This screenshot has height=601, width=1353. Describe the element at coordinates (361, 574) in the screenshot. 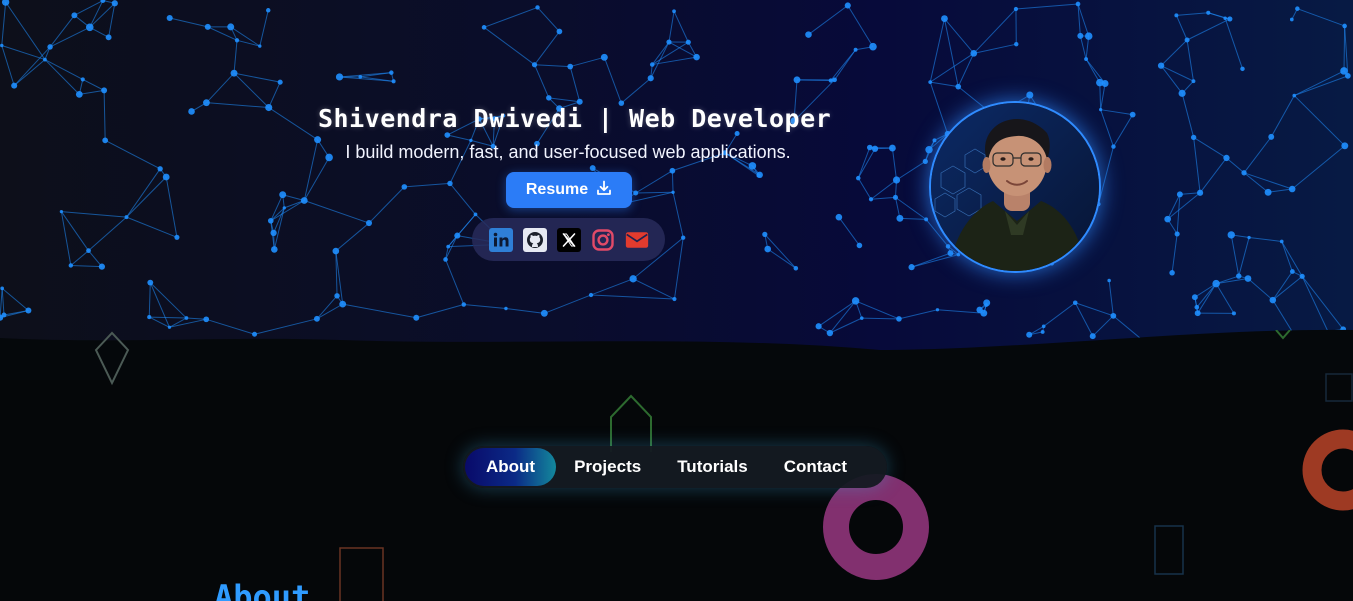

I see `rect-shape-brown` at that location.